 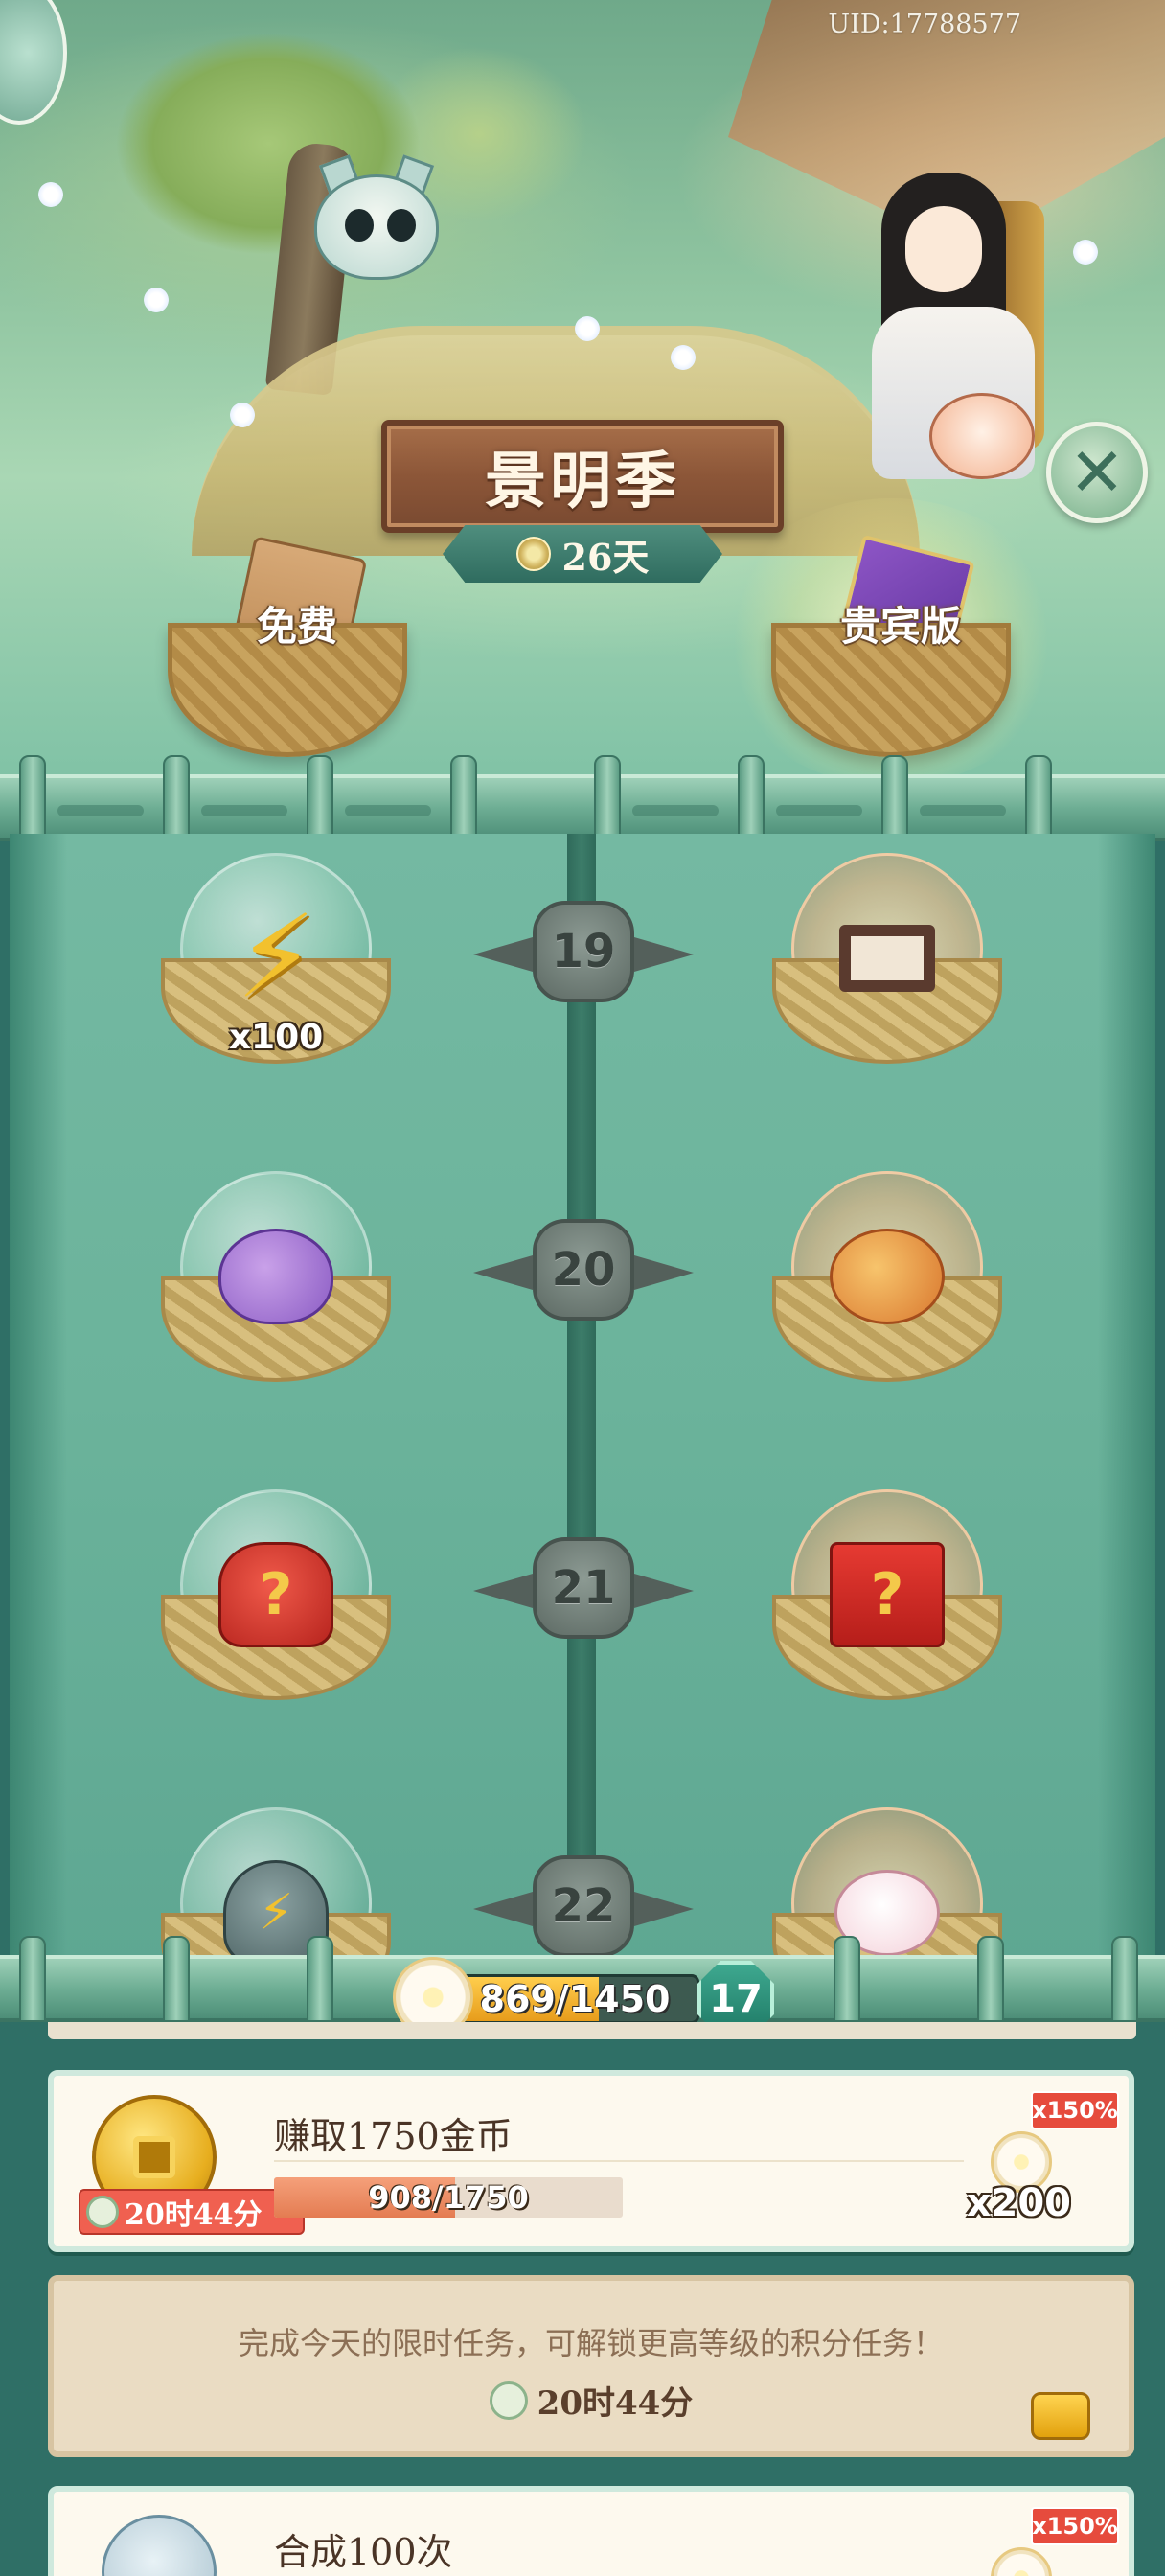 I want to click on level-number: 19, so click(x=583, y=951).